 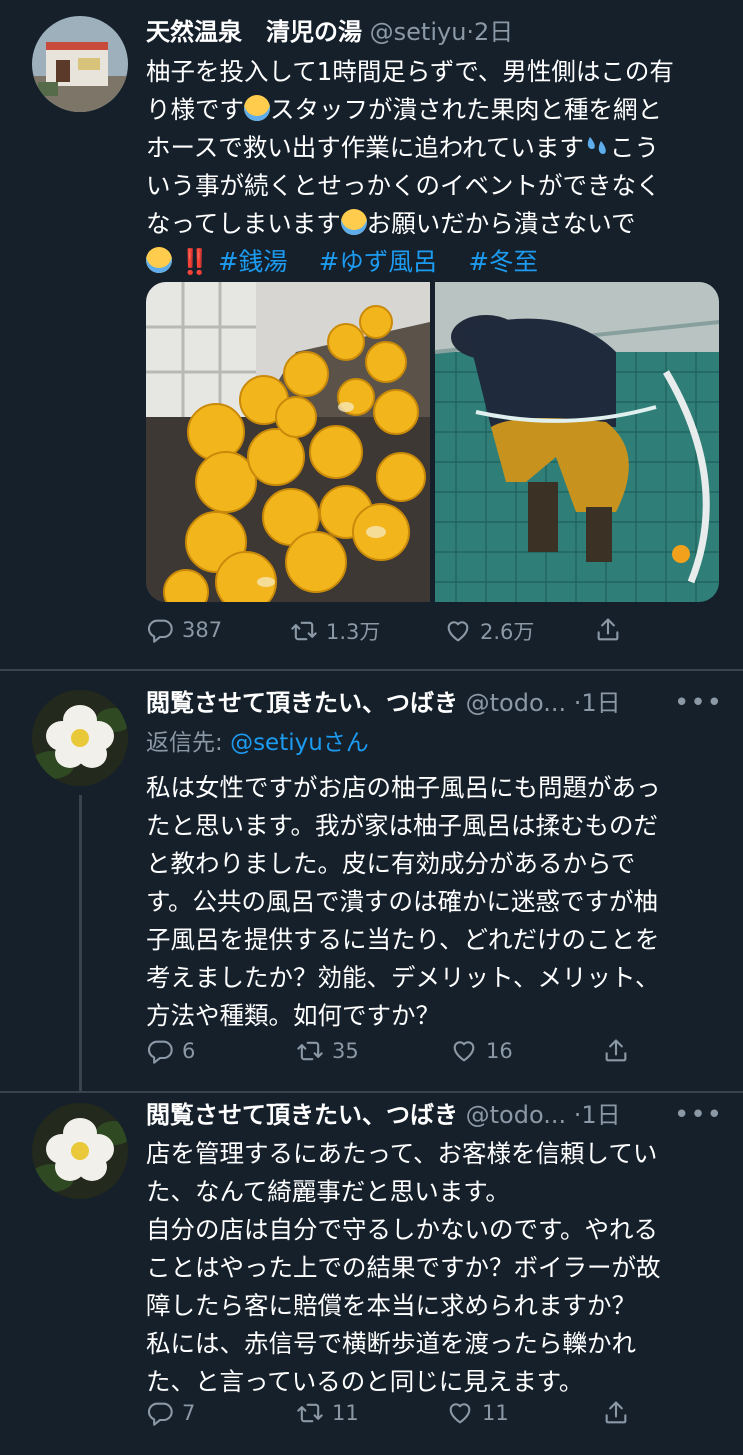 I want to click on hashtag-link: #冬至, so click(x=503, y=261).